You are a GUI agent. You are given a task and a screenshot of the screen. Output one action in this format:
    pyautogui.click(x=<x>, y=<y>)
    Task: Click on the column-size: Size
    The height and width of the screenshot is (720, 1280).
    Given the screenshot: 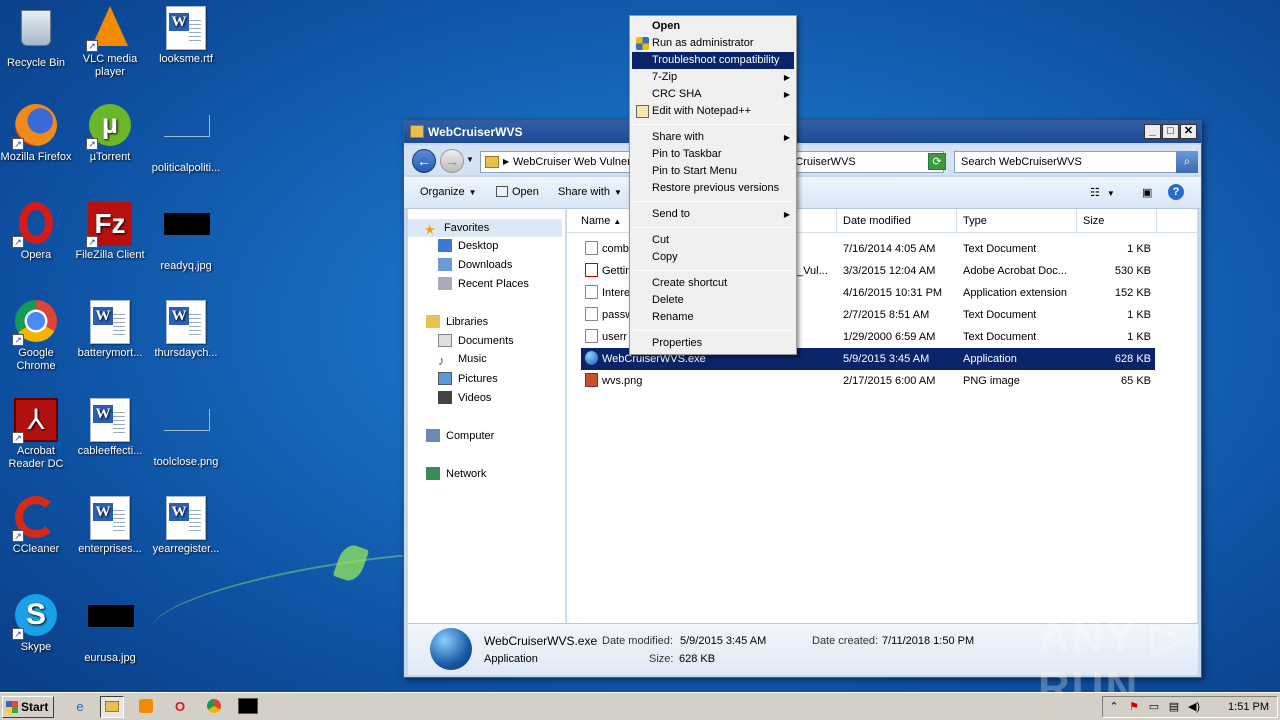 What is the action you would take?
    pyautogui.click(x=1117, y=221)
    